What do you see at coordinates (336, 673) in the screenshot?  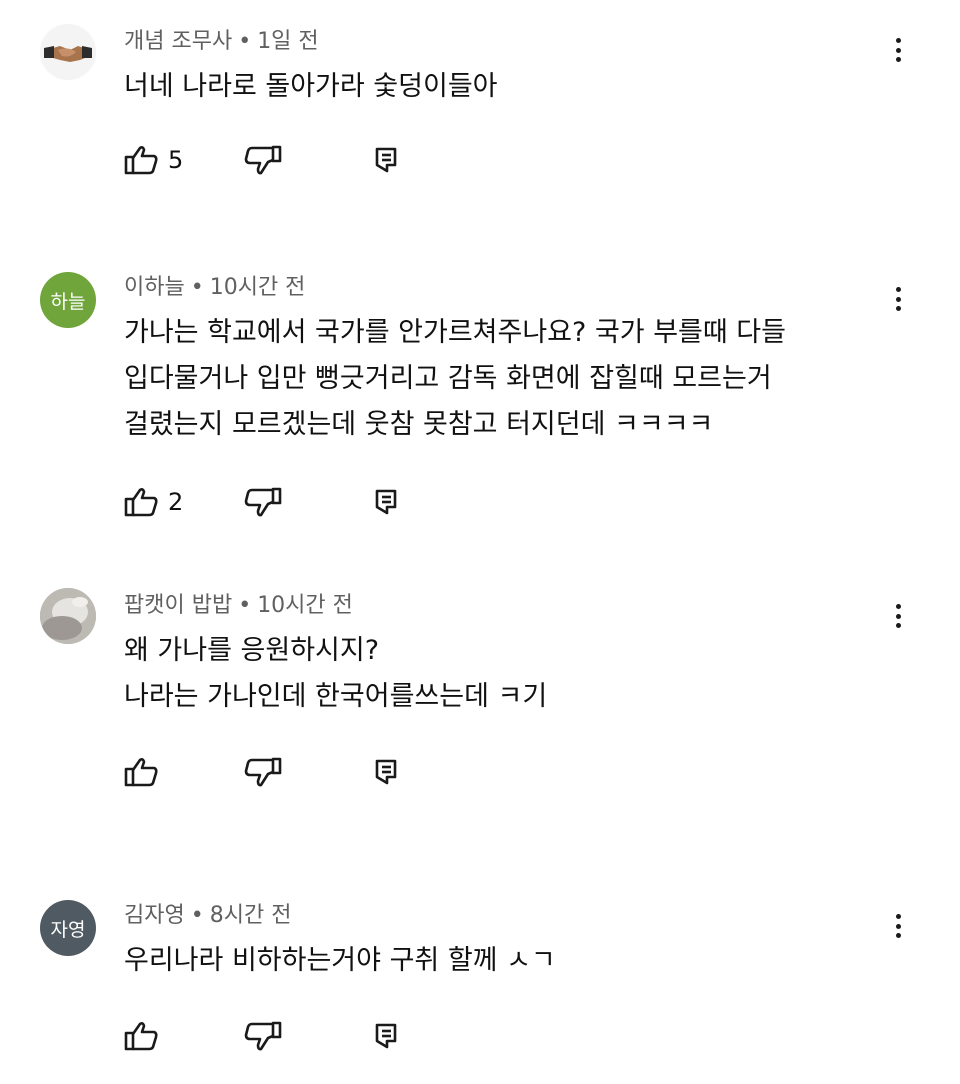 I see `comment-text: 왜 가나를 응원하시지? 나라는 가나인데 한국어를쓰는데 ㅋ기` at bounding box center [336, 673].